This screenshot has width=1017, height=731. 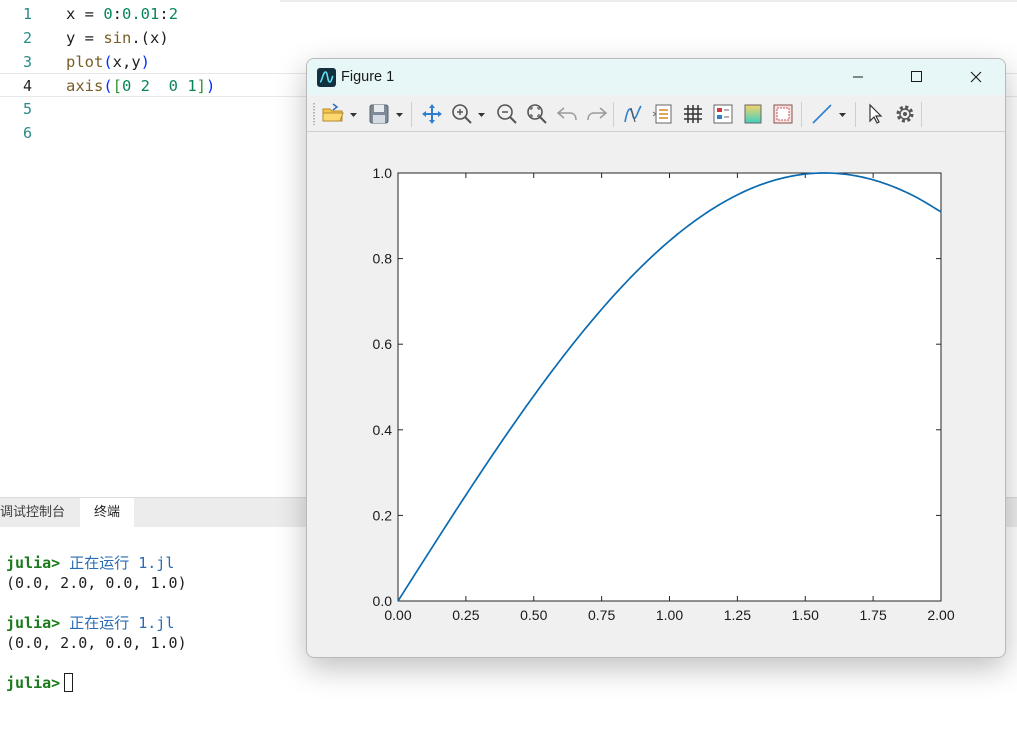 What do you see at coordinates (508, 14) in the screenshot?
I see `code-line: 1x = 0:0.01:2` at bounding box center [508, 14].